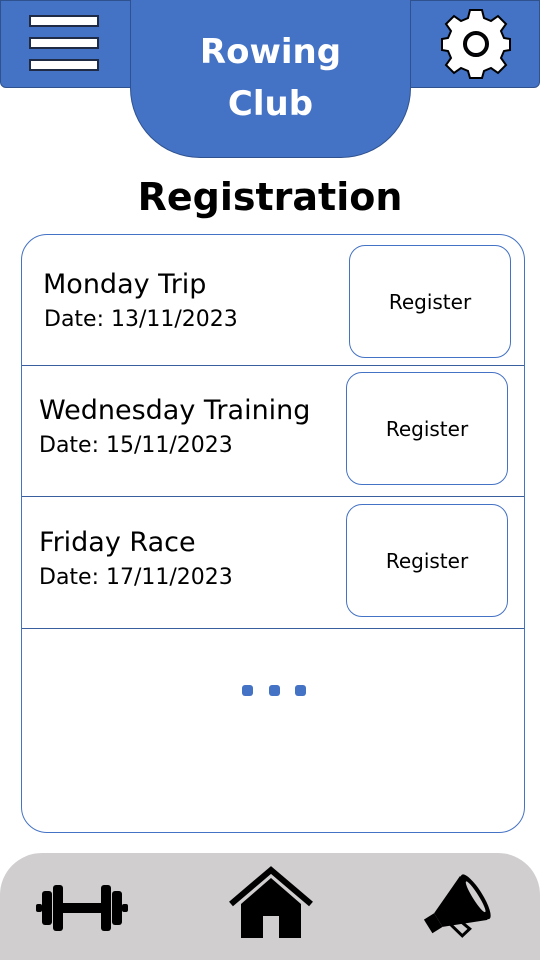 The image size is (540, 960). What do you see at coordinates (136, 445) in the screenshot?
I see `event-date: Date: 15/11/2023` at bounding box center [136, 445].